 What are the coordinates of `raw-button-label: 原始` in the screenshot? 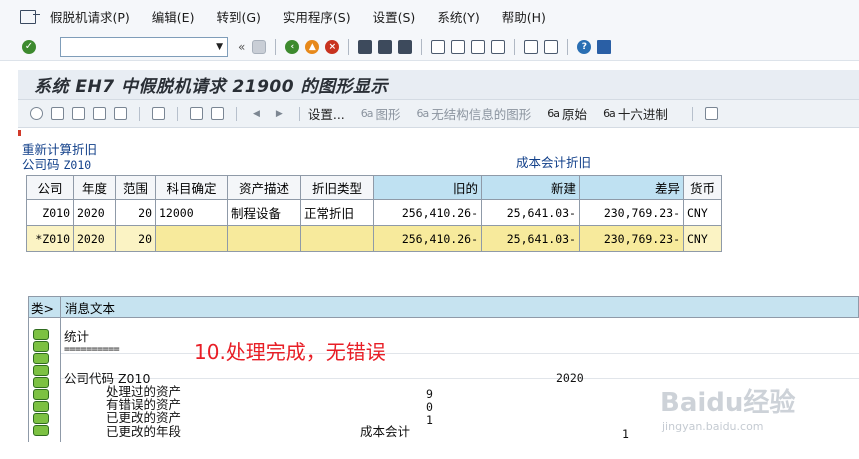 It's located at (575, 114).